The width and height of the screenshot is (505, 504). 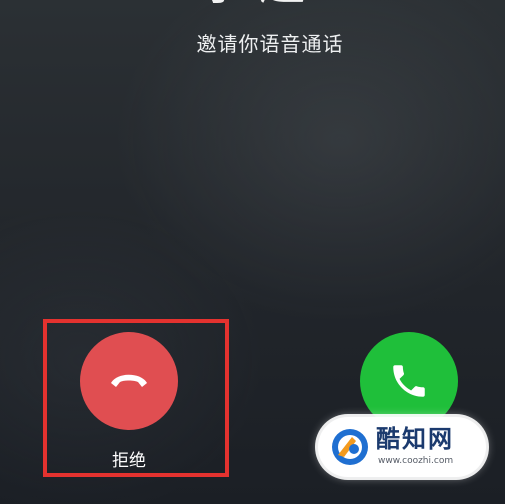 What do you see at coordinates (129, 461) in the screenshot?
I see `decline-label: 拒绝` at bounding box center [129, 461].